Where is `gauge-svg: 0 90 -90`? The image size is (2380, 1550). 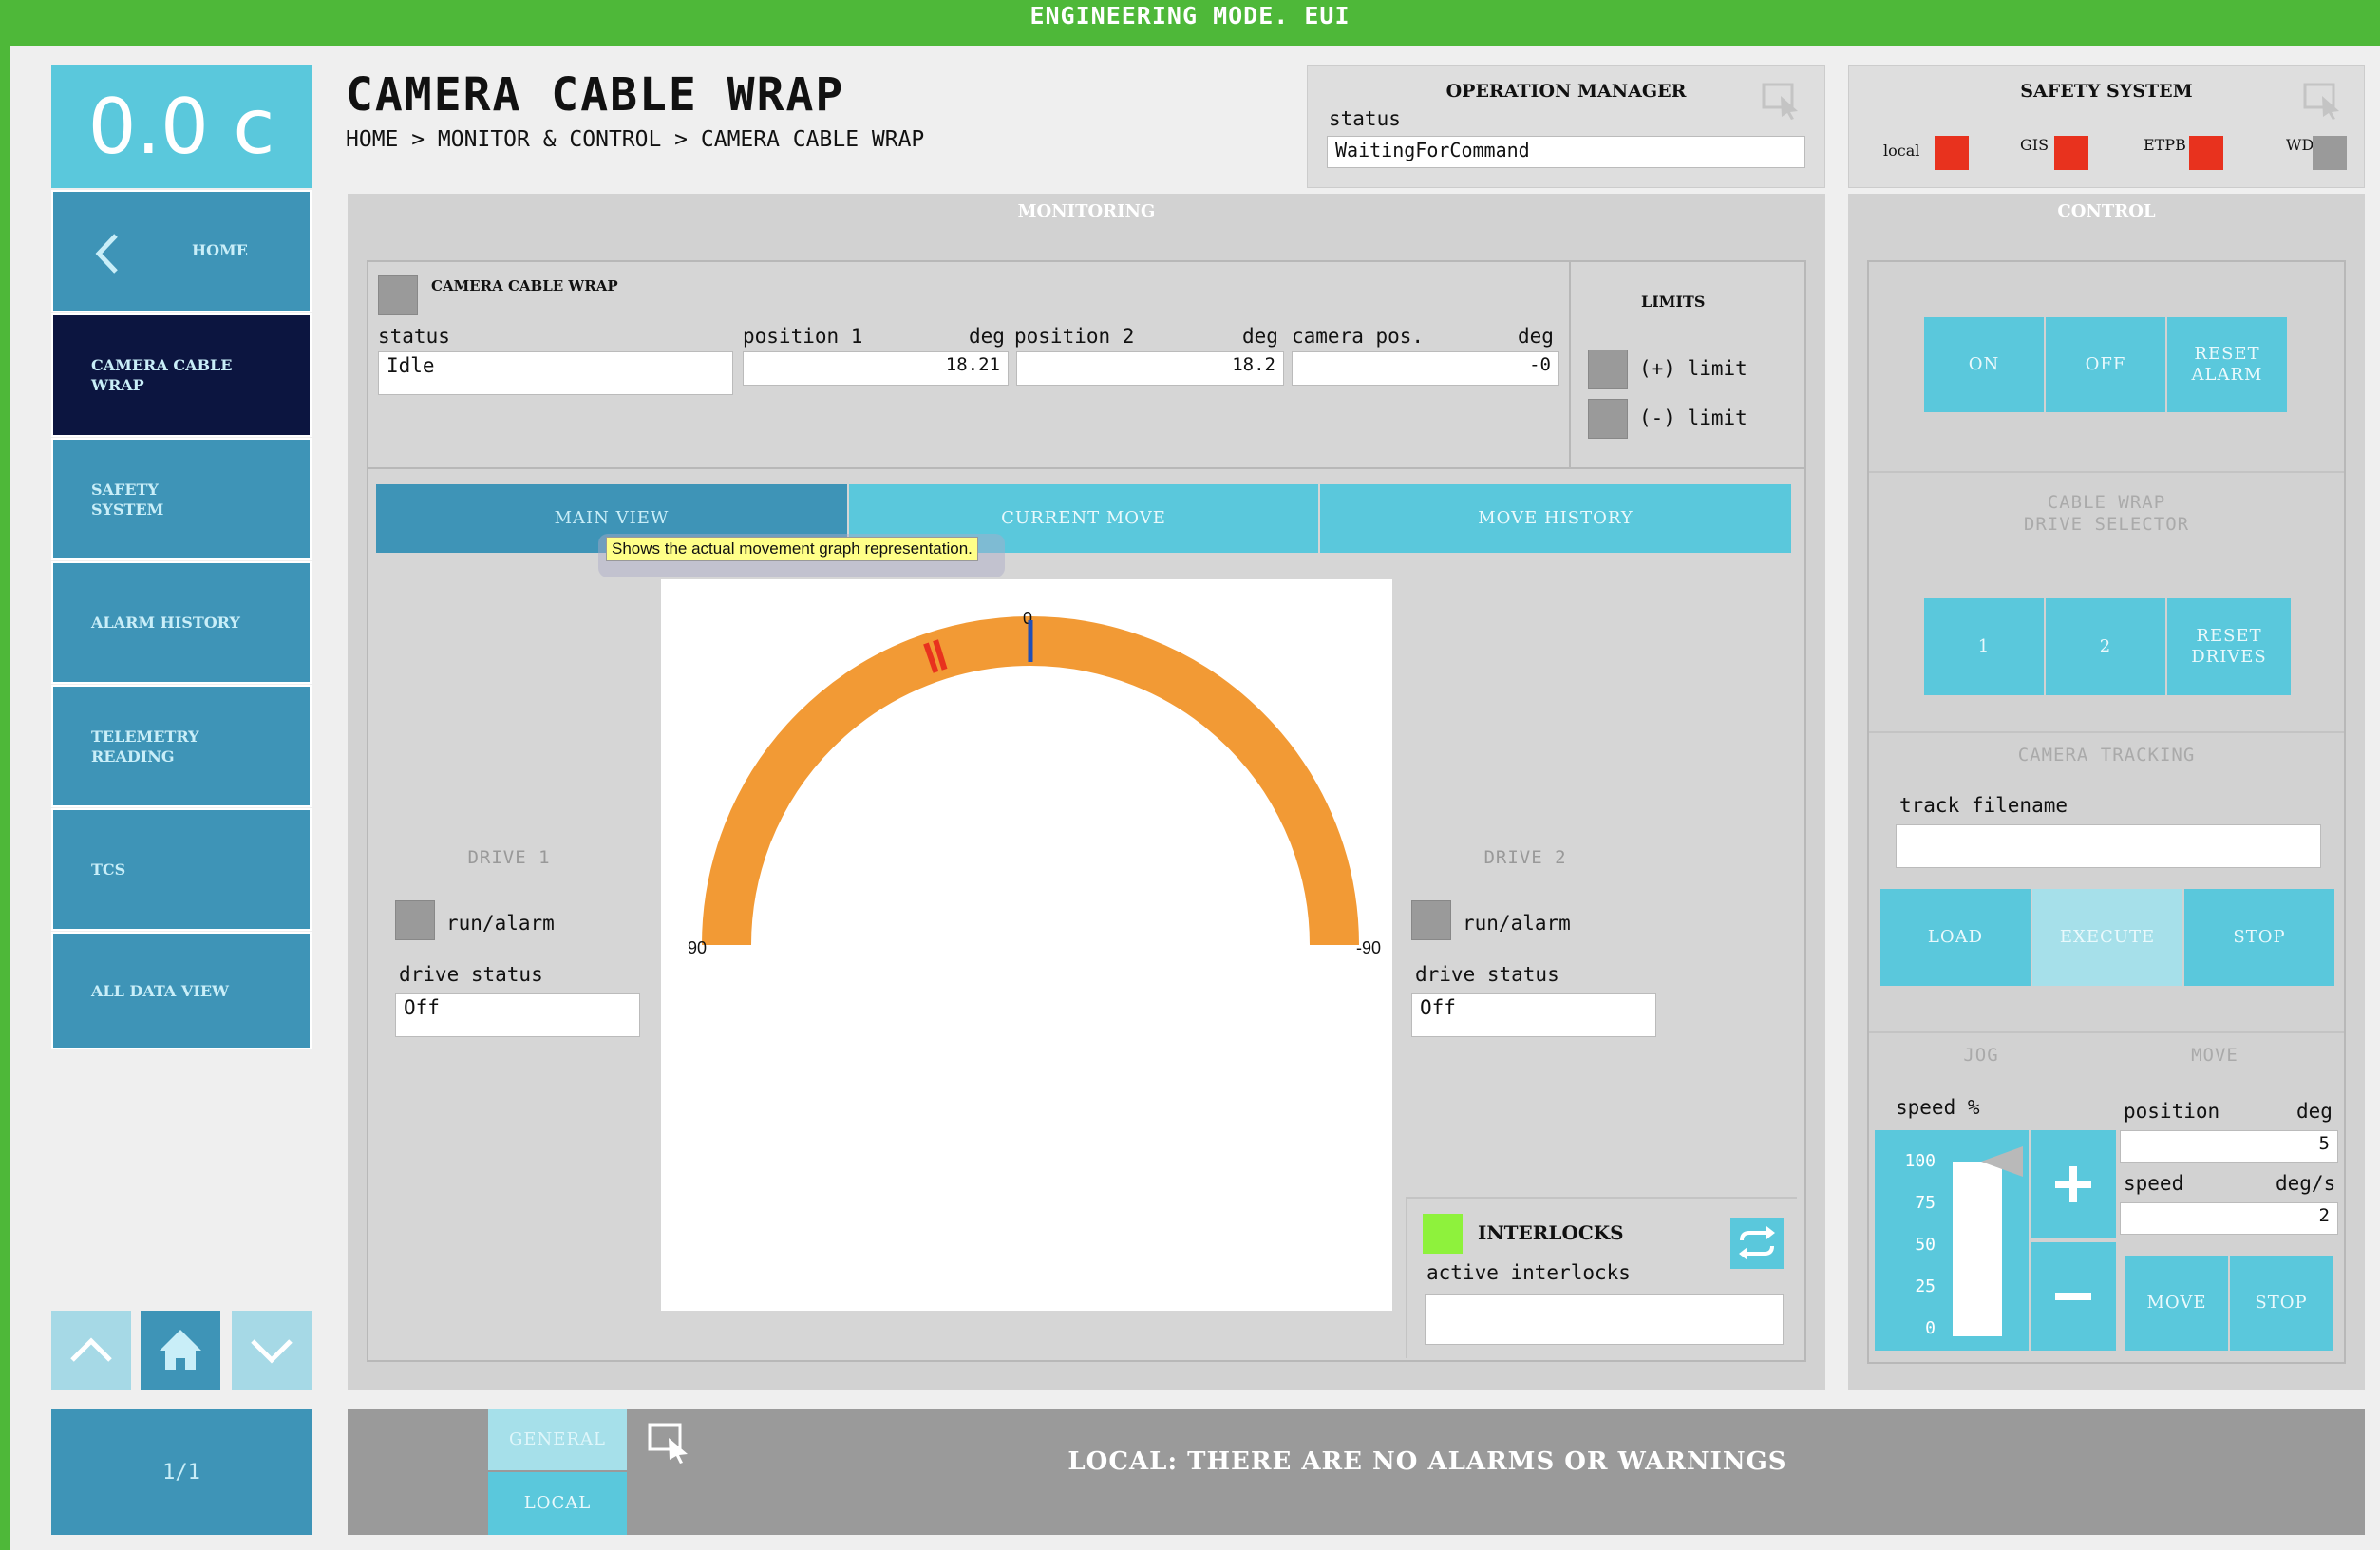
gauge-svg: 0 90 -90 is located at coordinates (1034, 783).